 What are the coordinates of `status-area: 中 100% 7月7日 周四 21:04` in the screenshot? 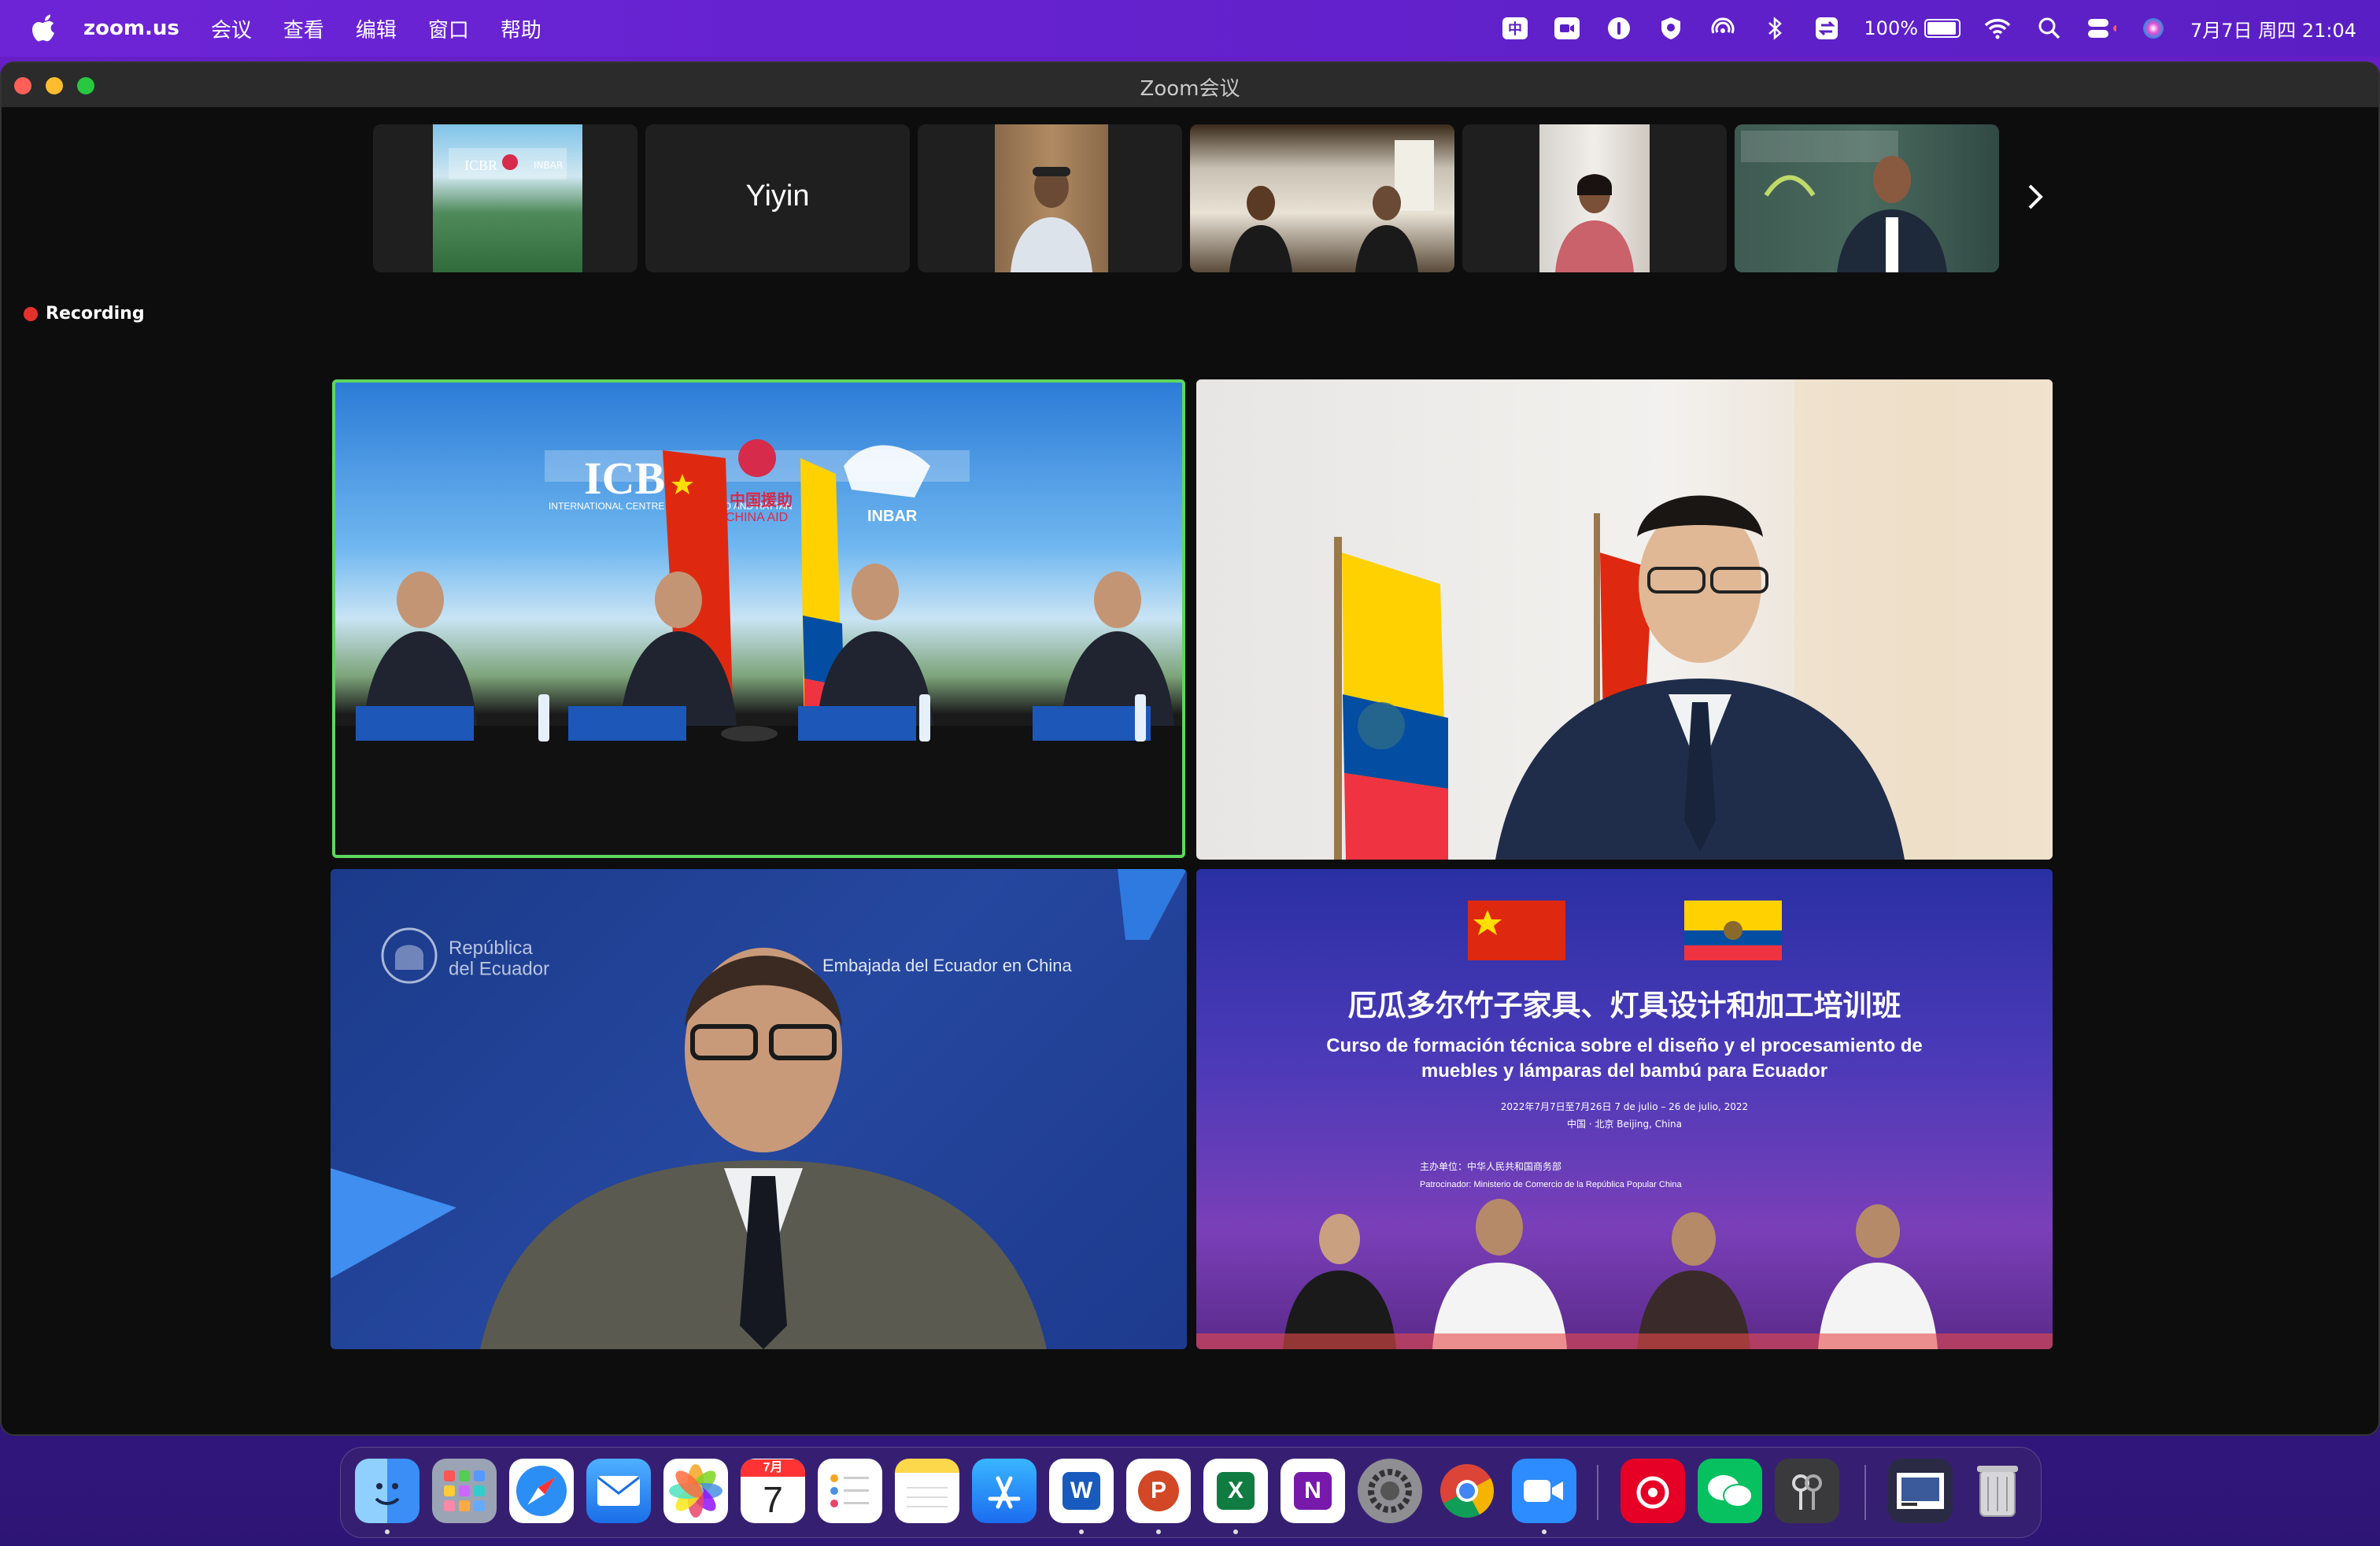 It's located at (1928, 28).